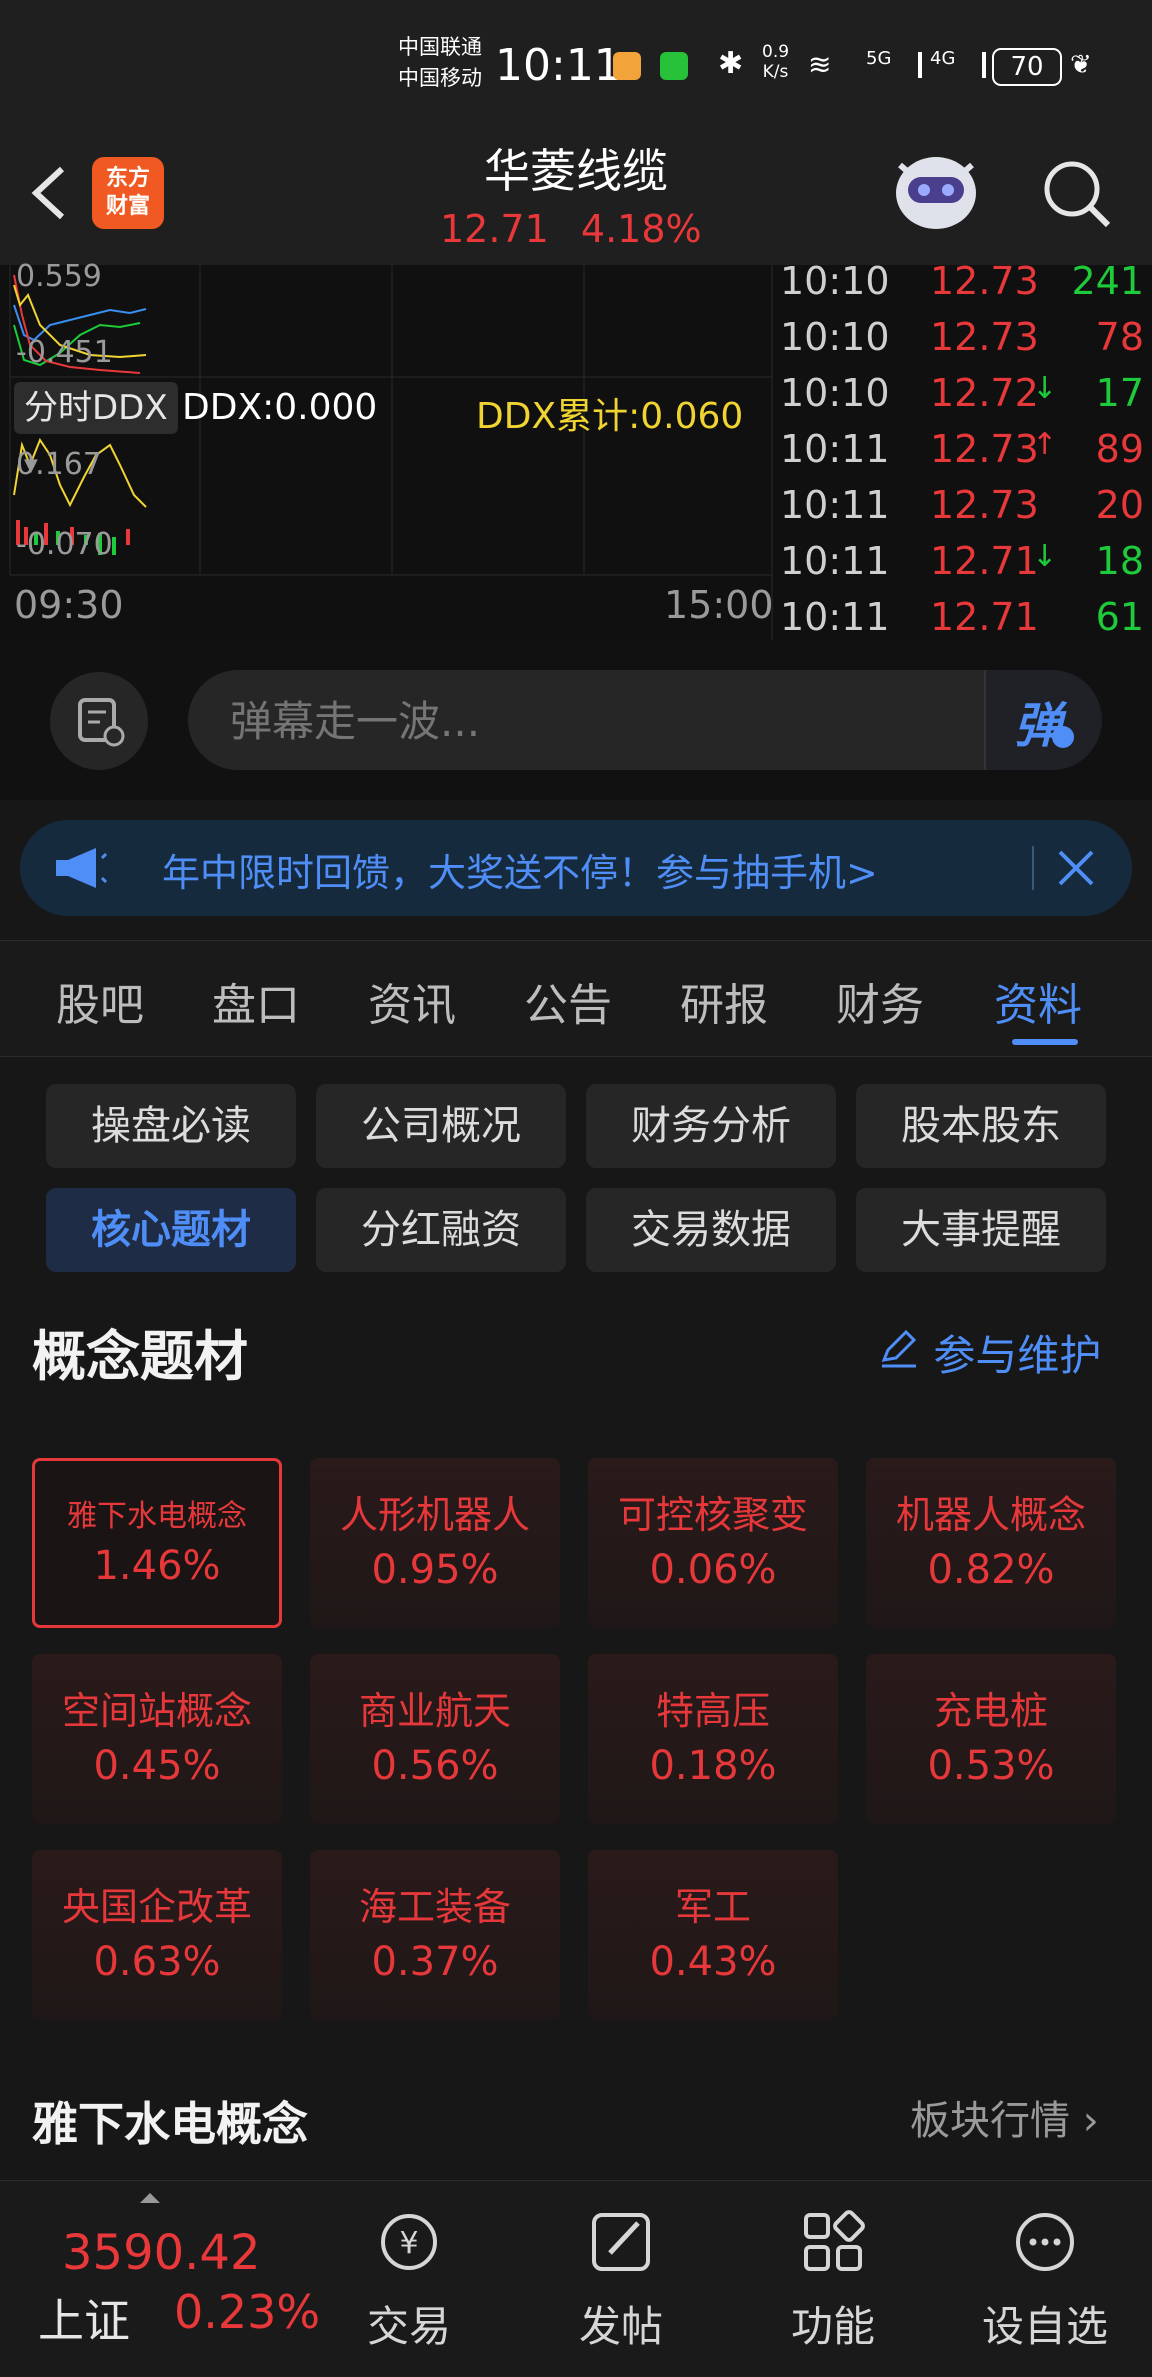  What do you see at coordinates (157, 1739) in the screenshot?
I see `concept-card: 空间站概念 0.45%` at bounding box center [157, 1739].